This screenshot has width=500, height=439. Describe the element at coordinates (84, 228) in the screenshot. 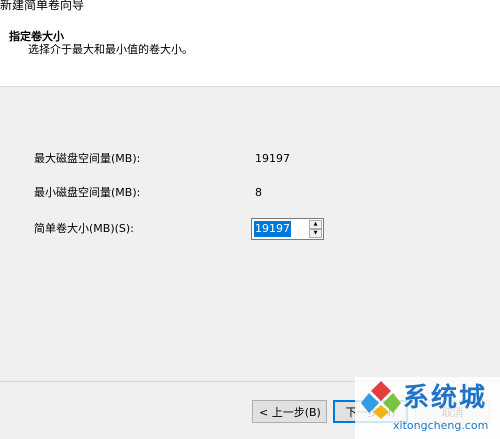

I see `volume-size-label: 简单卷大小(MB)(S):` at that location.